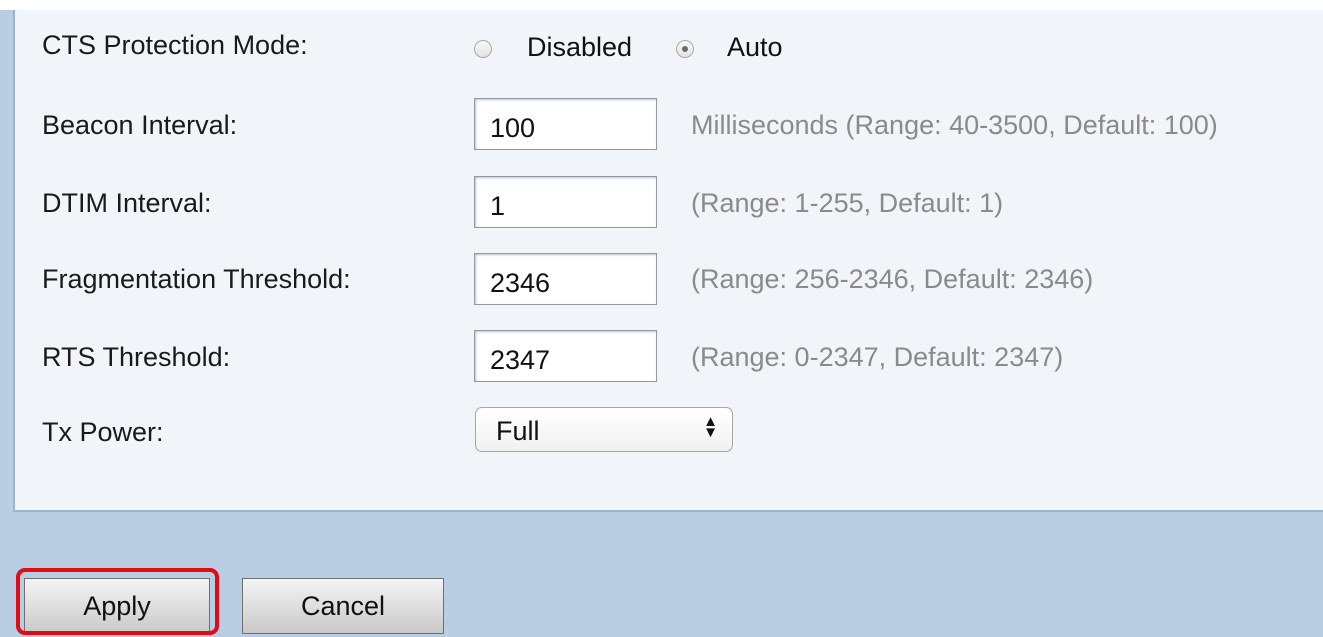  I want to click on select-arrows-icon: ▲ ▼, so click(710, 427).